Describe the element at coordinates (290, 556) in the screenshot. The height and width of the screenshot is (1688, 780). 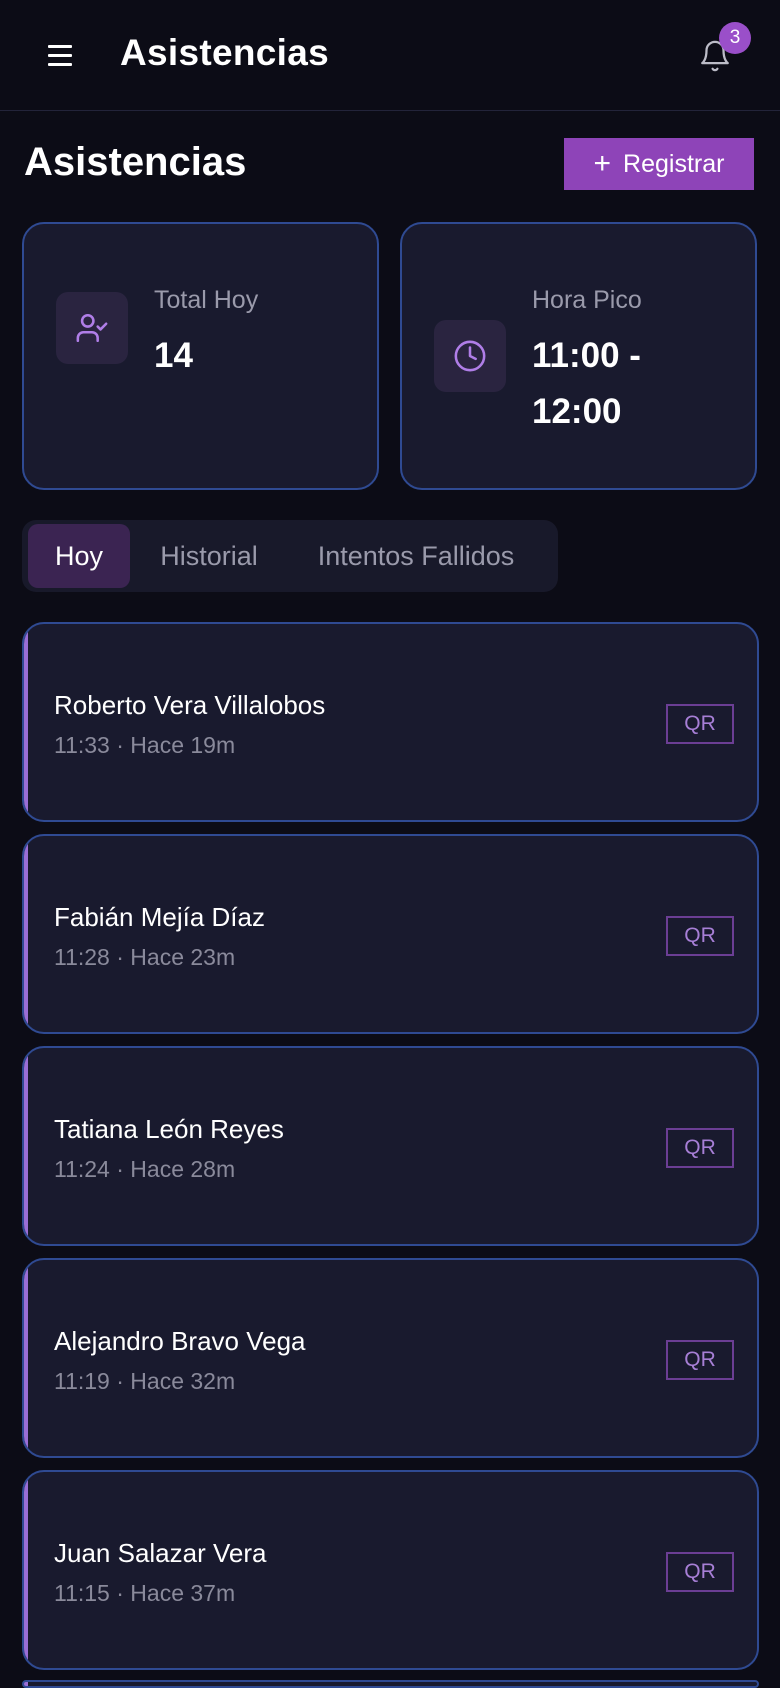
I see `tab-bar: Hoy Historial Intentos Fallidos` at that location.